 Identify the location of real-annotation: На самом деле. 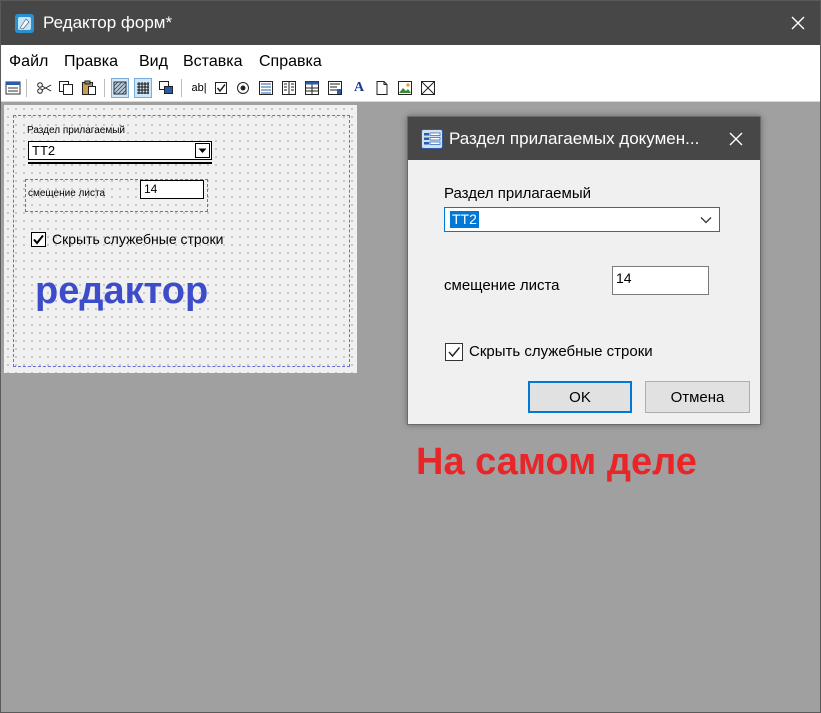
(556, 462).